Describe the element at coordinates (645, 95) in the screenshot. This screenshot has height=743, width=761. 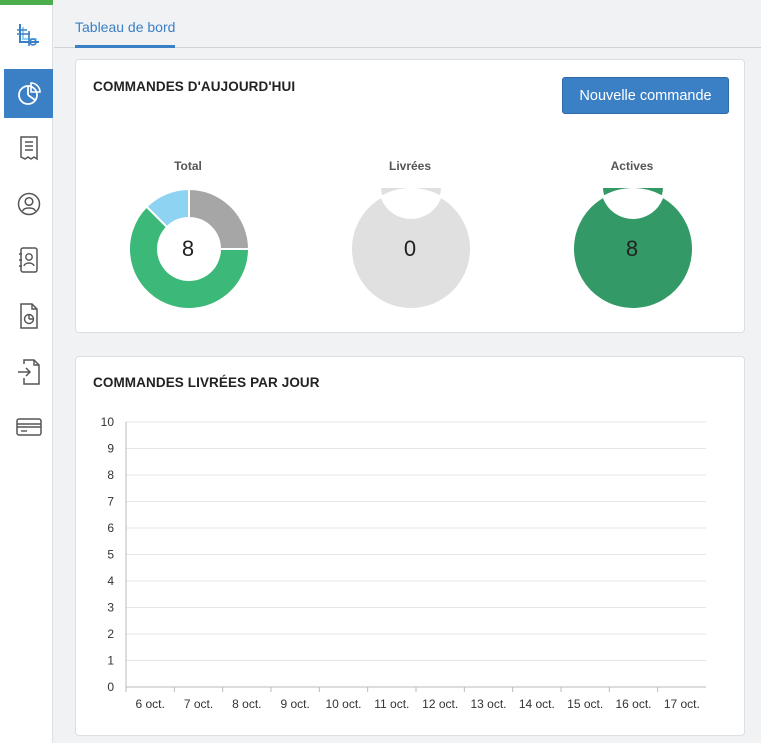
I see `new-order-button: Nouvelle commande` at that location.